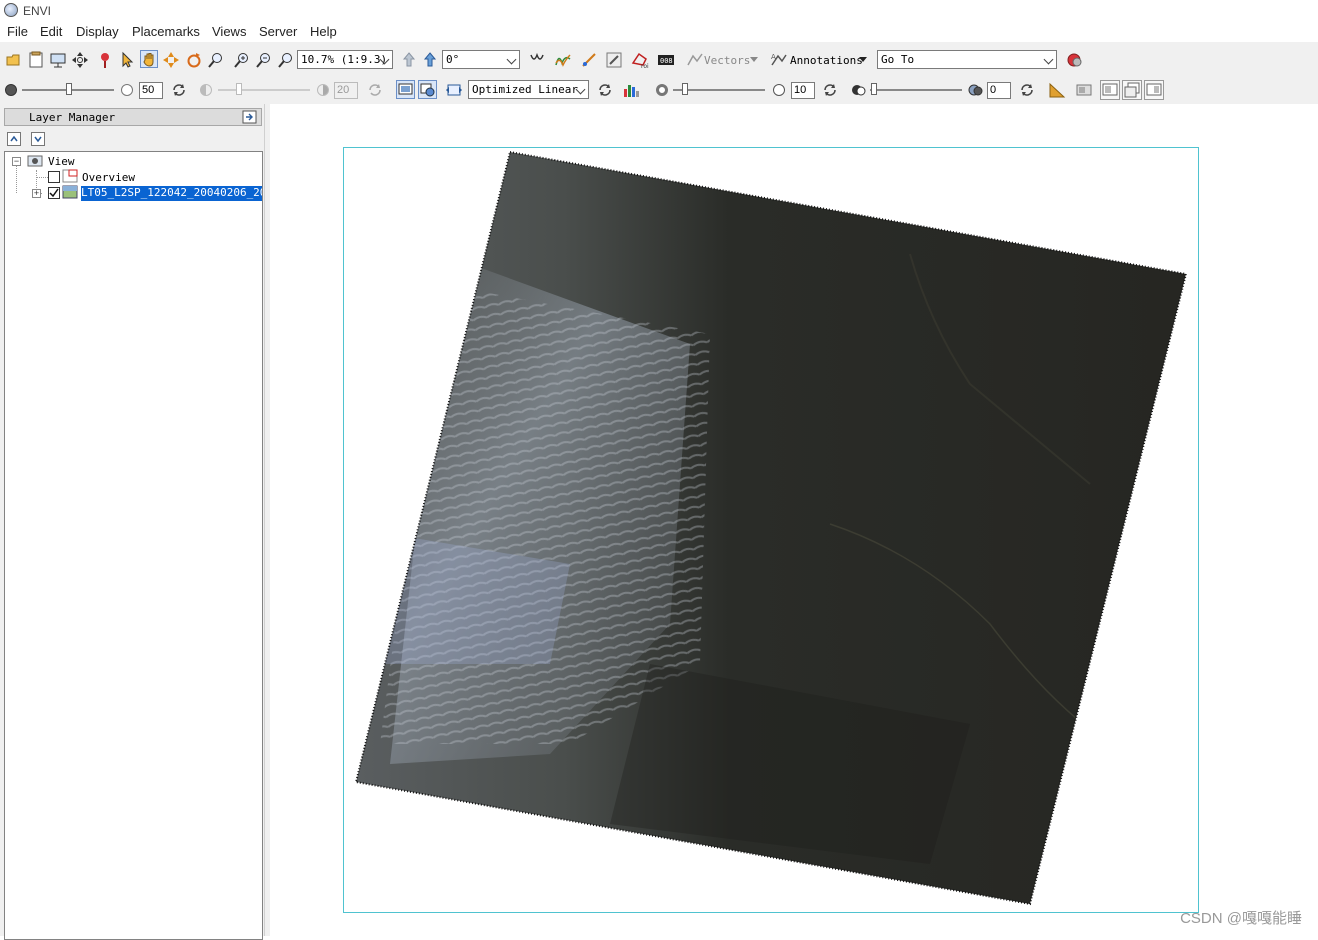 This screenshot has height=940, width=1318. I want to click on contrast-low-icon, so click(206, 90).